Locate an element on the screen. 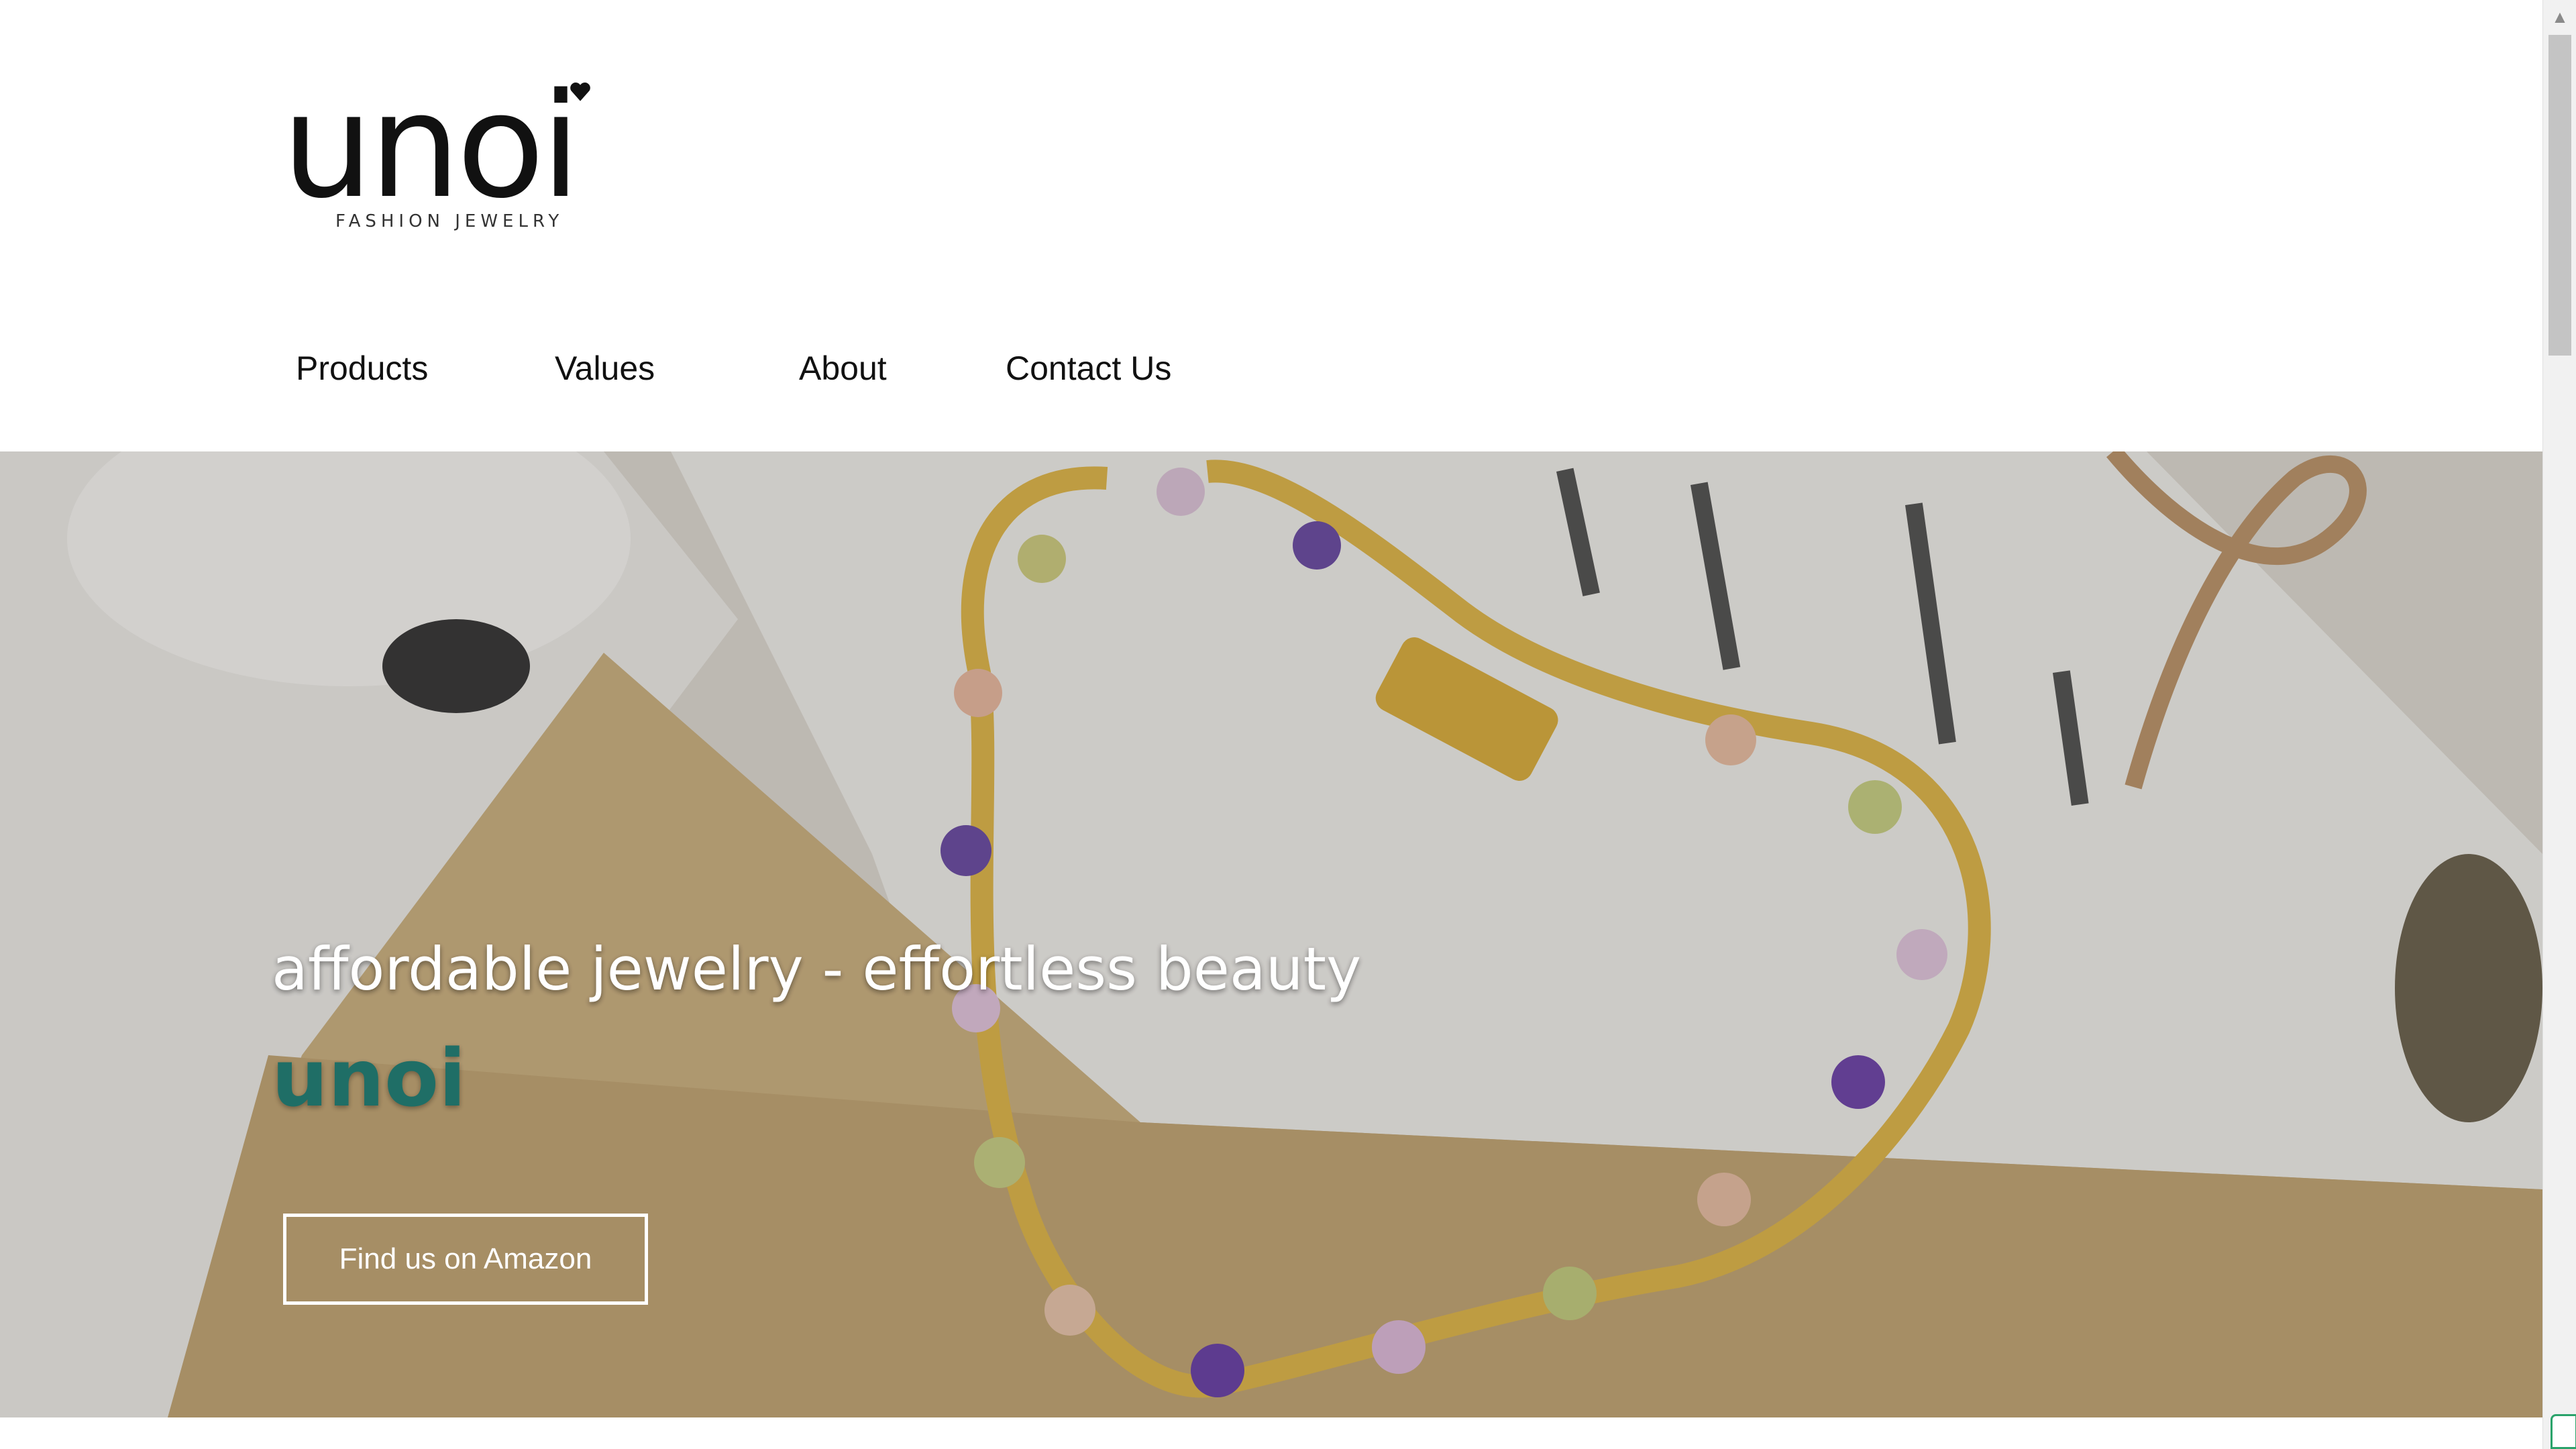 The height and width of the screenshot is (1449, 2576). nav-item-contact-us: Contact Us is located at coordinates (1088, 368).